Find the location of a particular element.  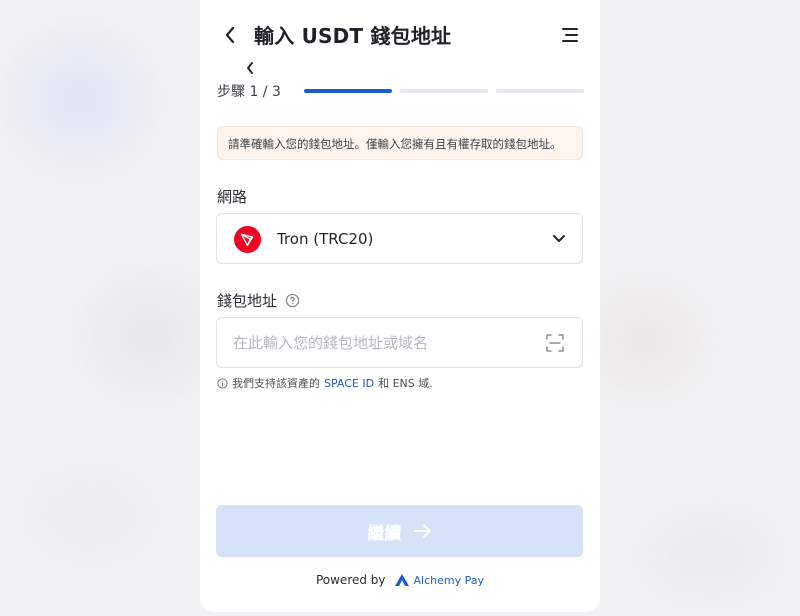

network-selected-value: Tron (TRC20) is located at coordinates (325, 239).